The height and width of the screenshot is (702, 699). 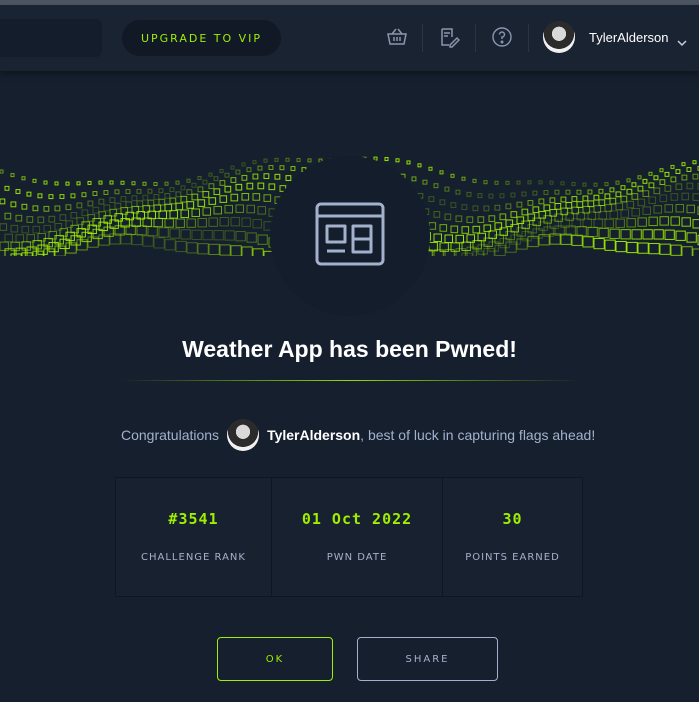 I want to click on receipt-edit-icon, so click(x=449, y=37).